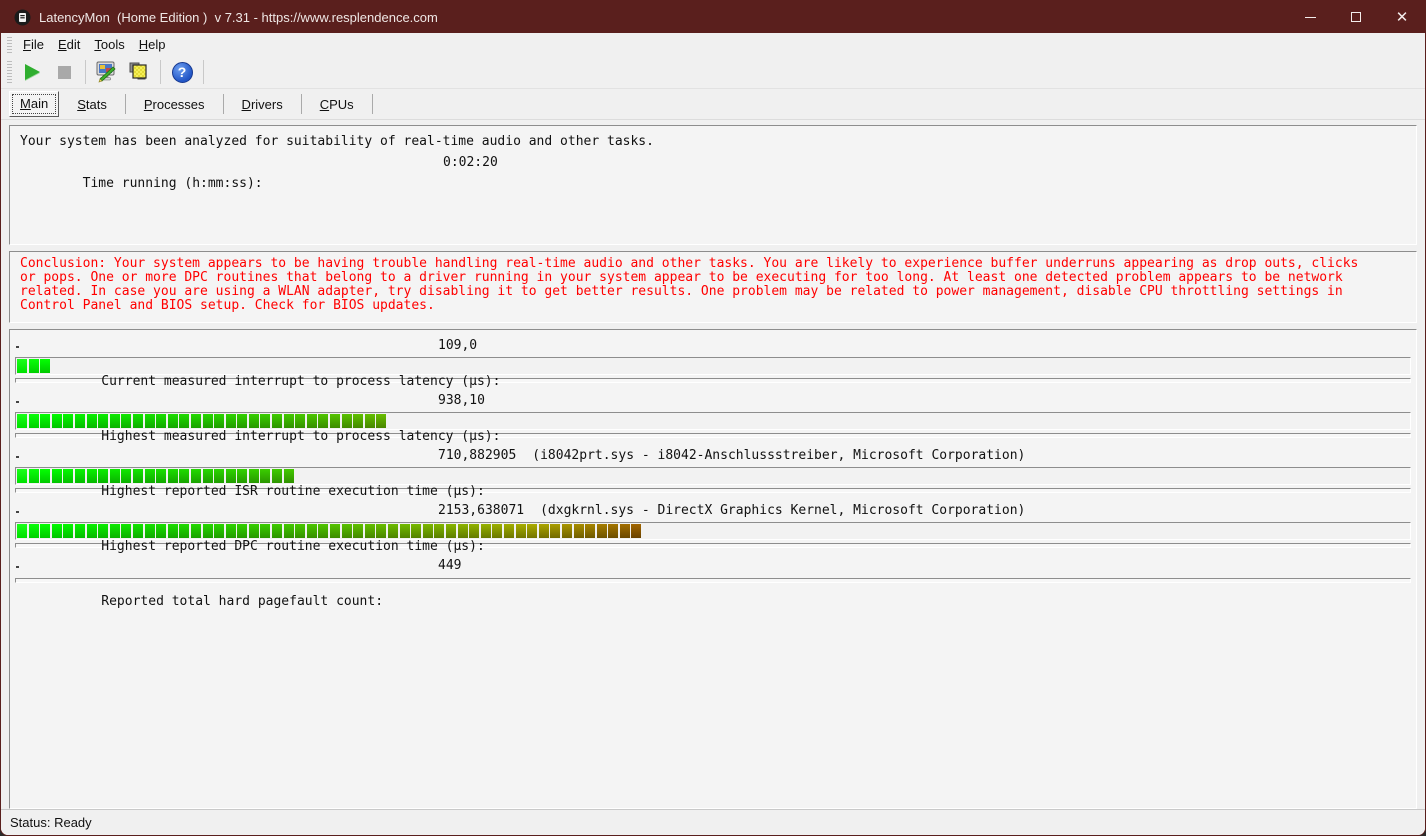 The image size is (1426, 836). What do you see at coordinates (1402, 17) in the screenshot?
I see `close-button: ✕` at bounding box center [1402, 17].